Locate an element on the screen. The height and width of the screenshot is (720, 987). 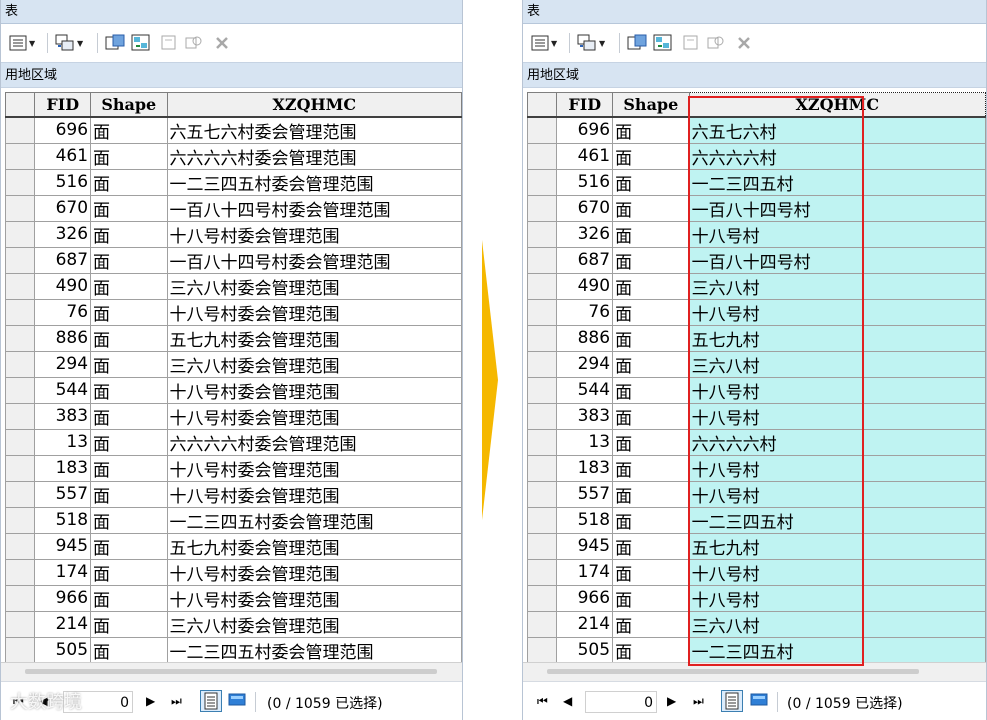
scrollbar-thumb is located at coordinates (231, 671).